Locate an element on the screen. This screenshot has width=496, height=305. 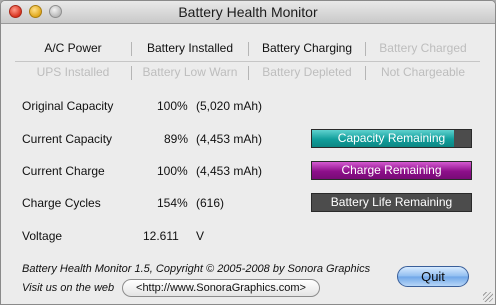
quit-button: Quit is located at coordinates (433, 276).